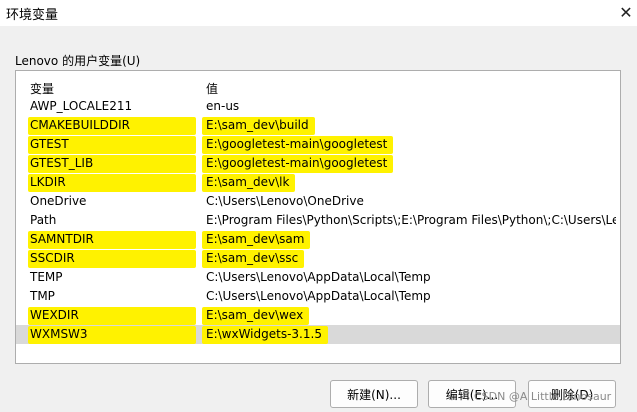  Describe the element at coordinates (46, 277) in the screenshot. I see `variable-name: TEMP` at that location.